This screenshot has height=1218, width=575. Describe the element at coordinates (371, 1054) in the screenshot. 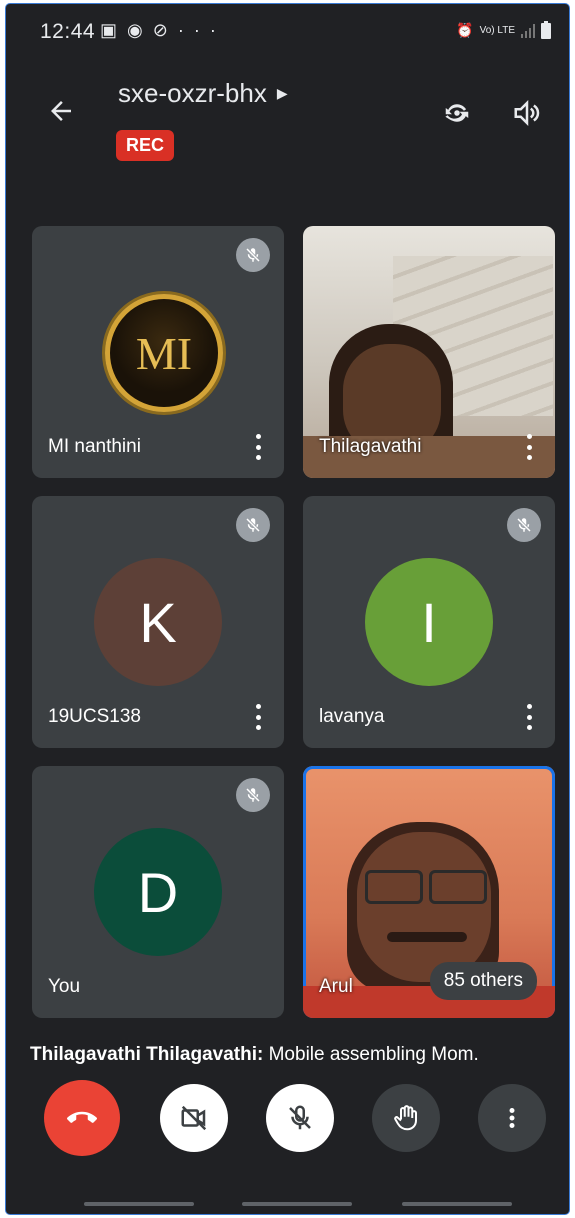

I see `caption-text: Mobile assembling Mom.` at that location.